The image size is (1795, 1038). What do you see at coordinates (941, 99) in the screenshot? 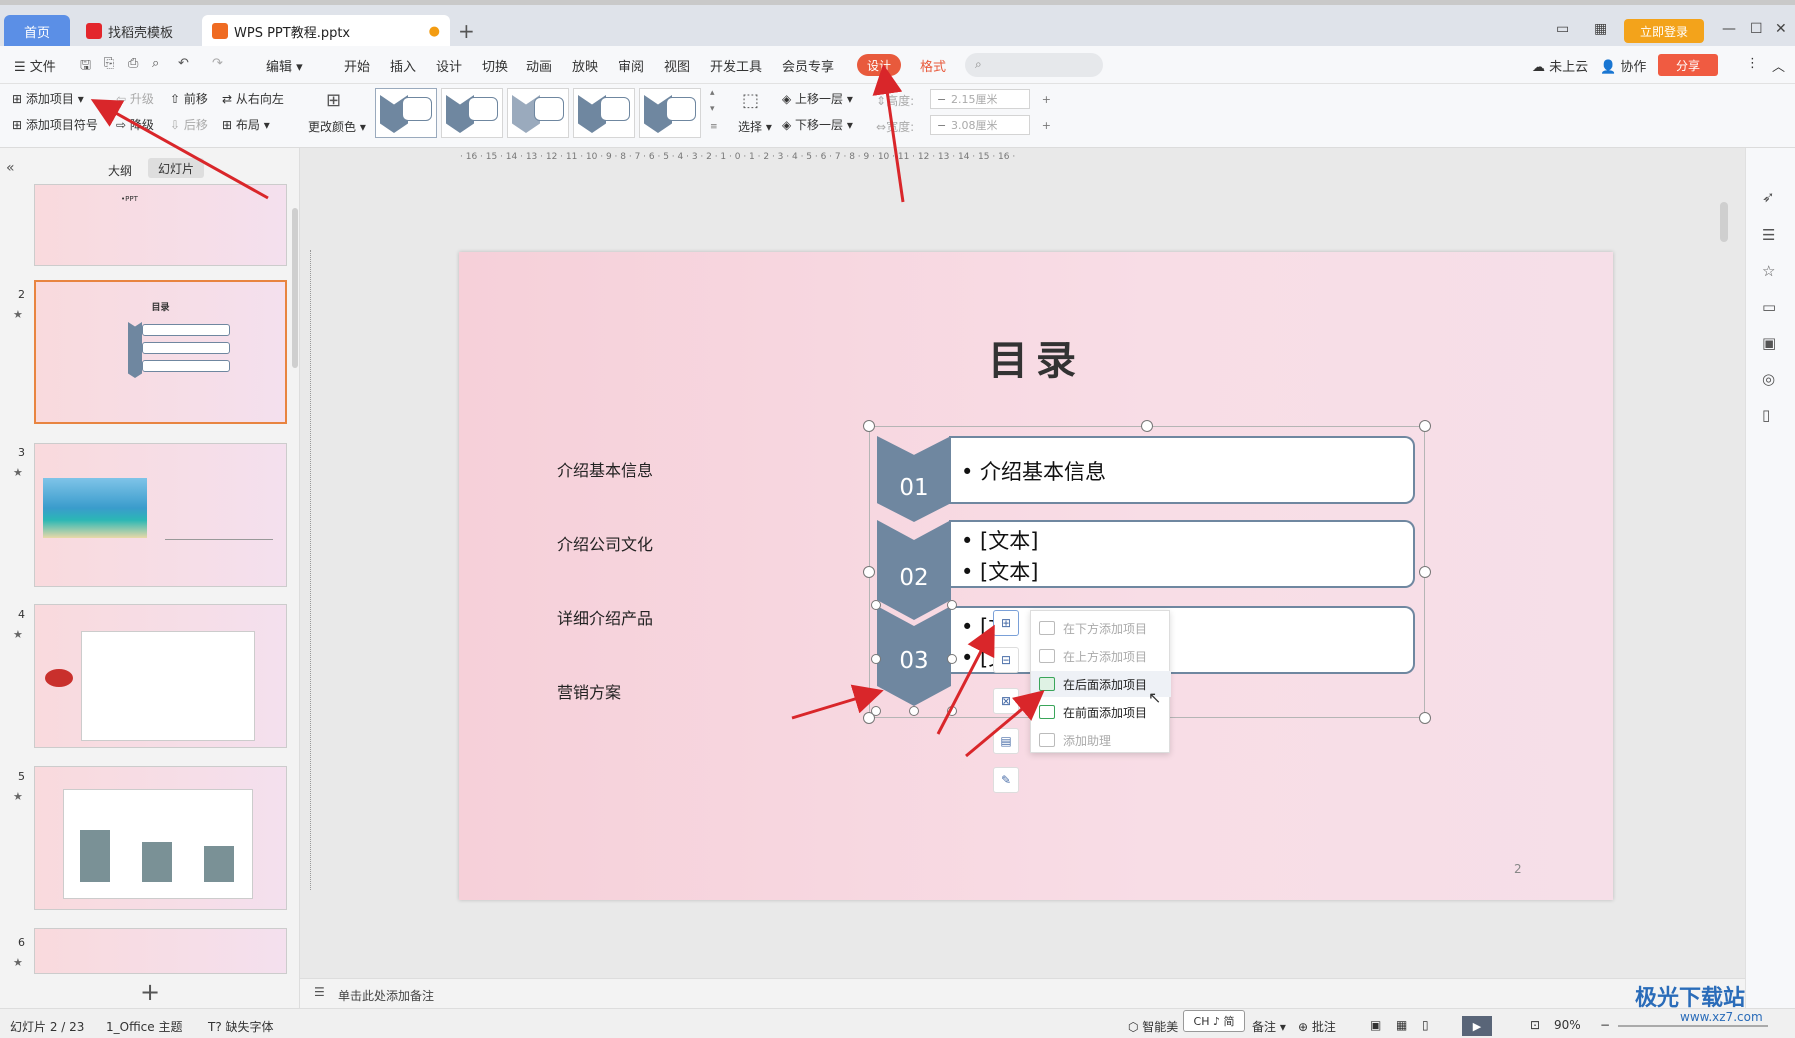
I see `height-minus-icon: −` at bounding box center [941, 99].